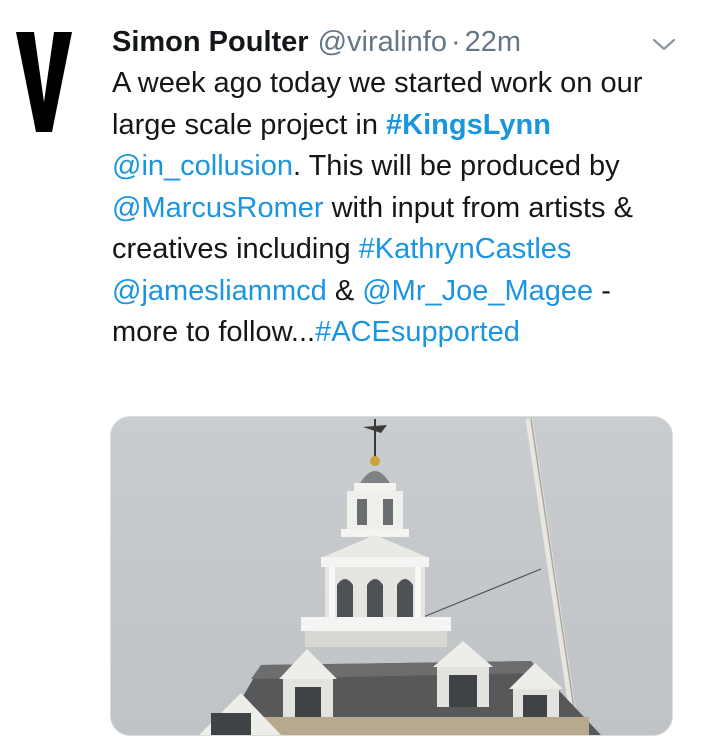 The width and height of the screenshot is (703, 753). I want to click on display-name: Simon Poulter, so click(210, 42).